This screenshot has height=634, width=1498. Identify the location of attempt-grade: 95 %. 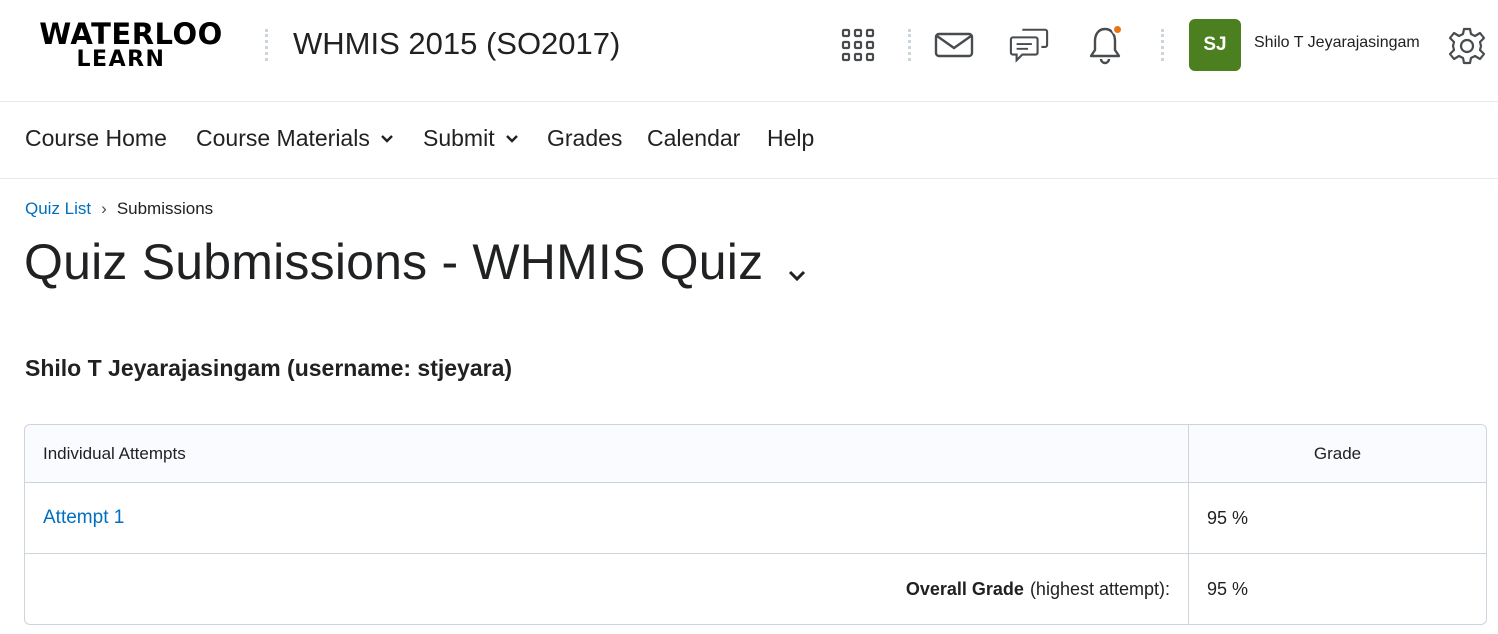
(1228, 517).